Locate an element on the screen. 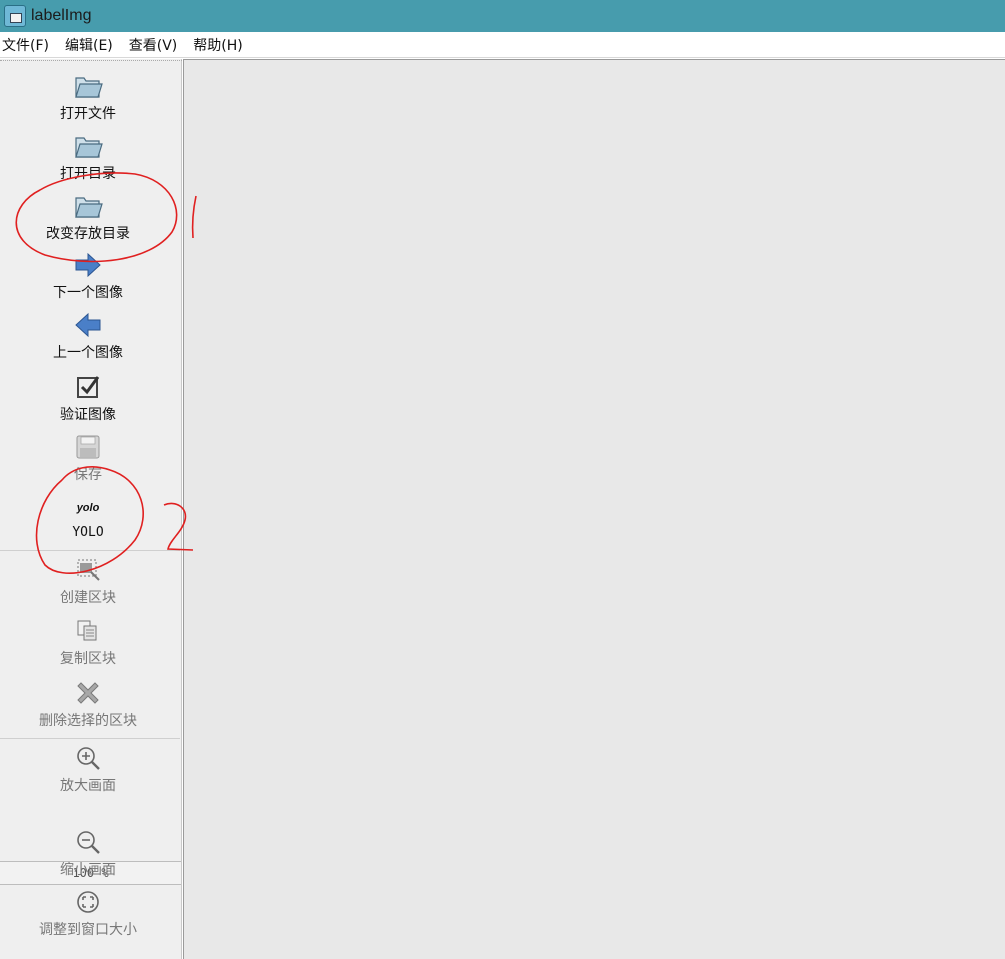 The width and height of the screenshot is (1005, 959). open-file-label: 打开文件 is located at coordinates (88, 114).